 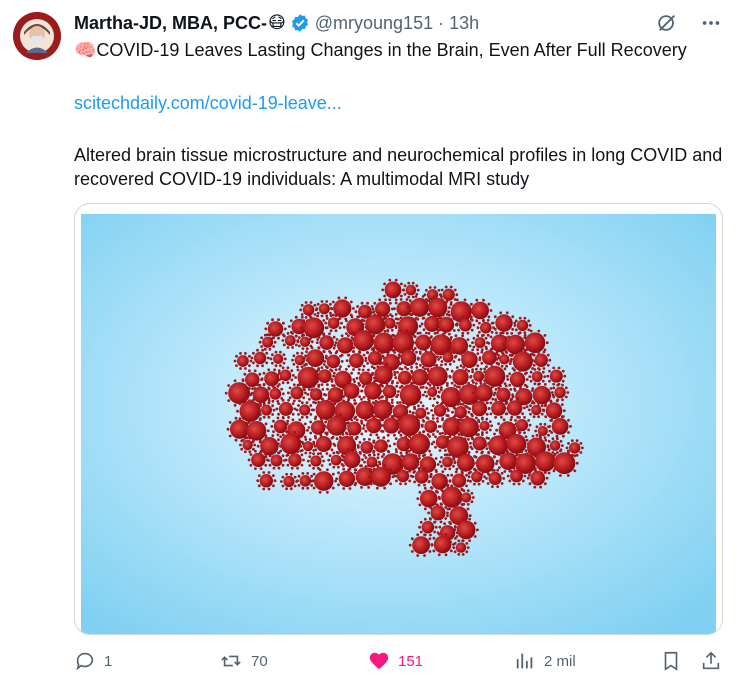 What do you see at coordinates (411, 661) in the screenshot?
I see `like-count: 151` at bounding box center [411, 661].